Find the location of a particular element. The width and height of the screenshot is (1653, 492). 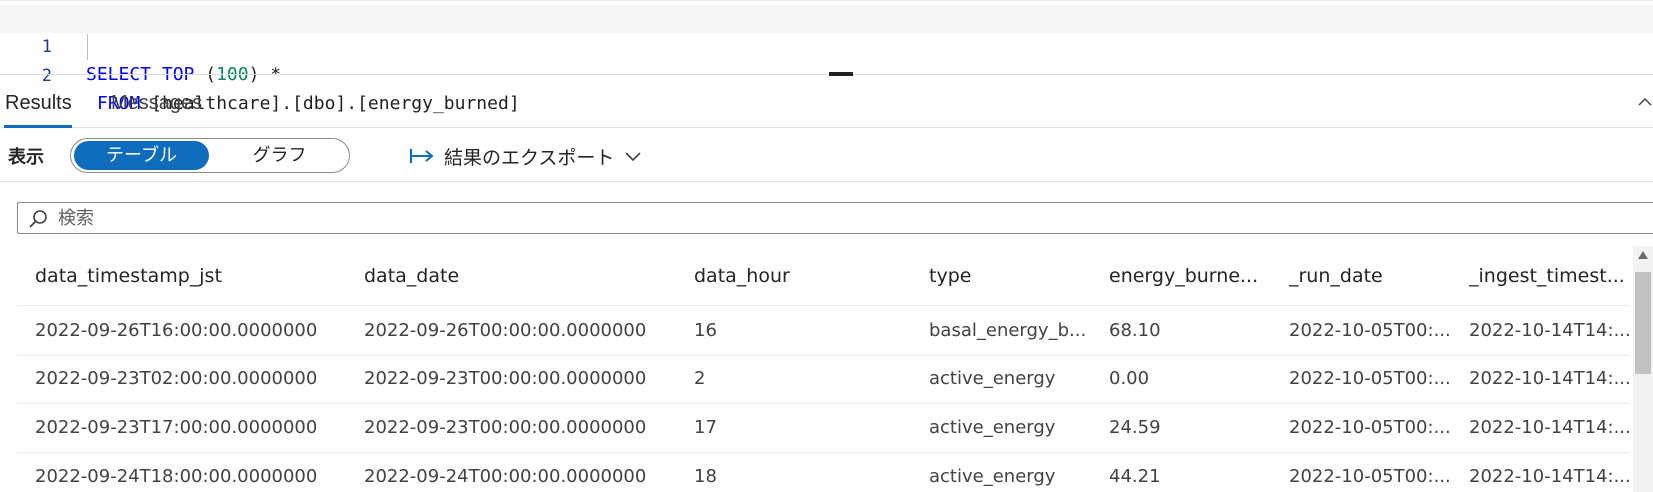

search-icon is located at coordinates (38, 219).